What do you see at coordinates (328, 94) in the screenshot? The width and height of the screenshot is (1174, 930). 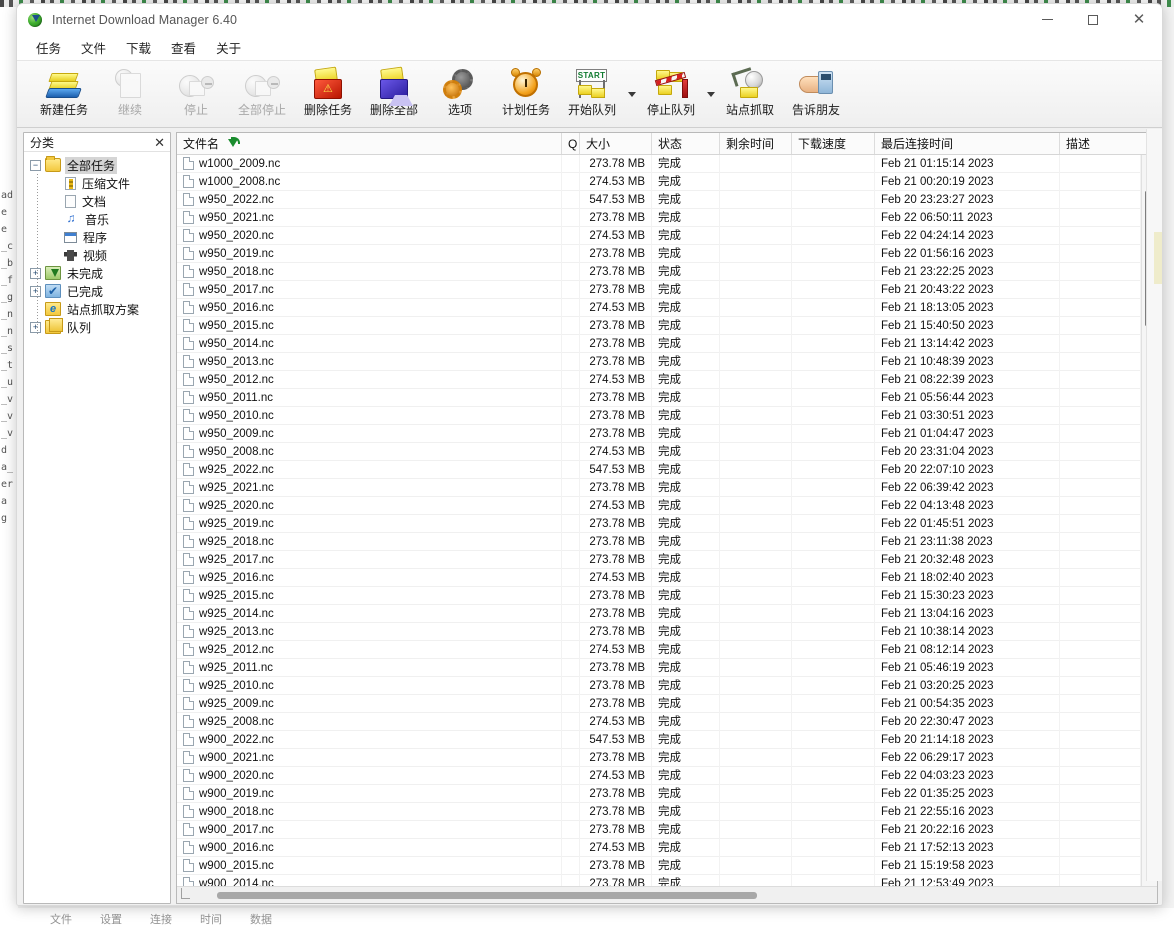 I see `toolbar-button-delete-task: 删除任务` at bounding box center [328, 94].